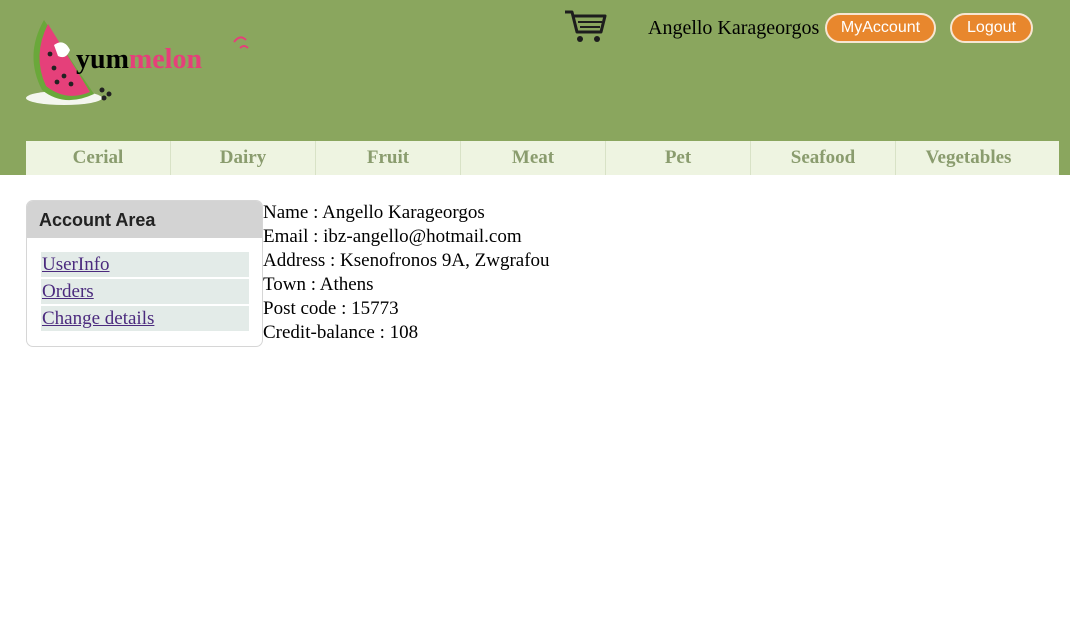 This screenshot has height=642, width=1070. Describe the element at coordinates (585, 26) in the screenshot. I see `shopping-cart-icon` at that location.